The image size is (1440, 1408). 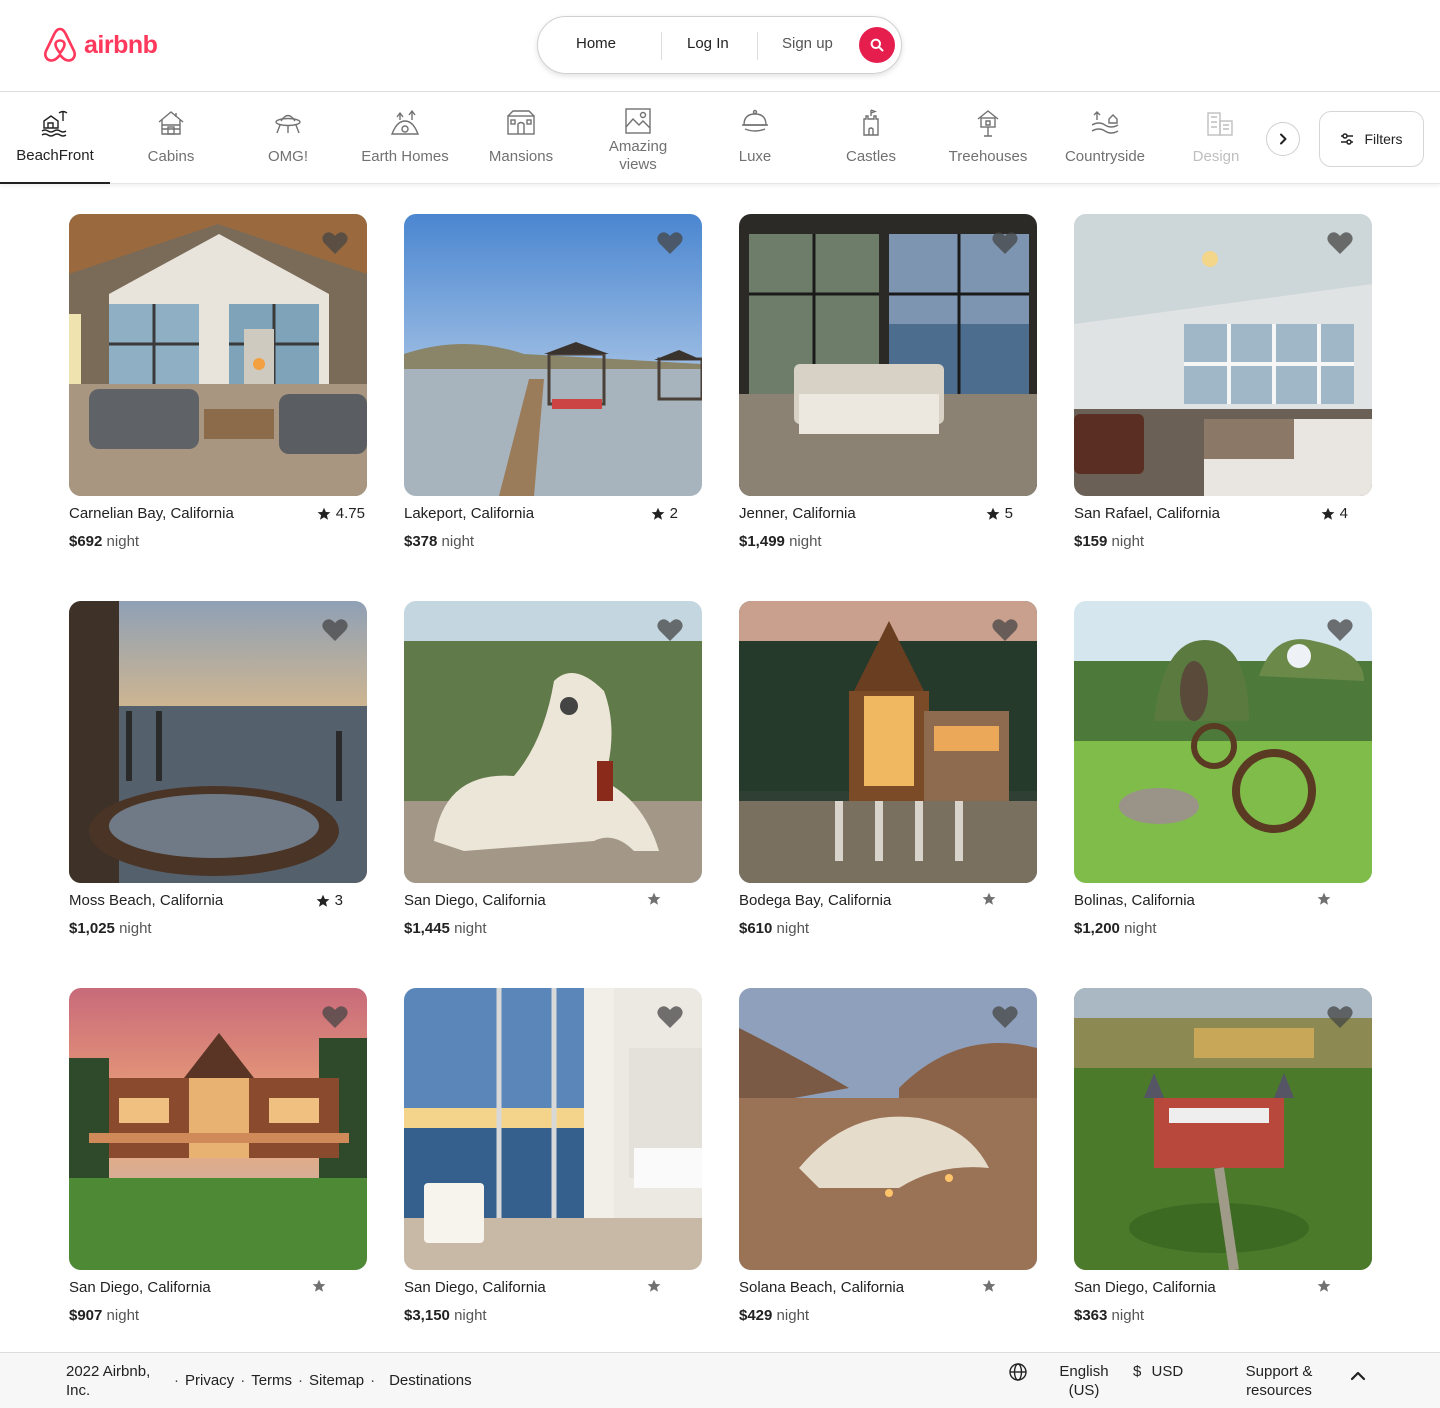 I want to click on listing-location: Carnelian Bay, California, so click(x=151, y=513).